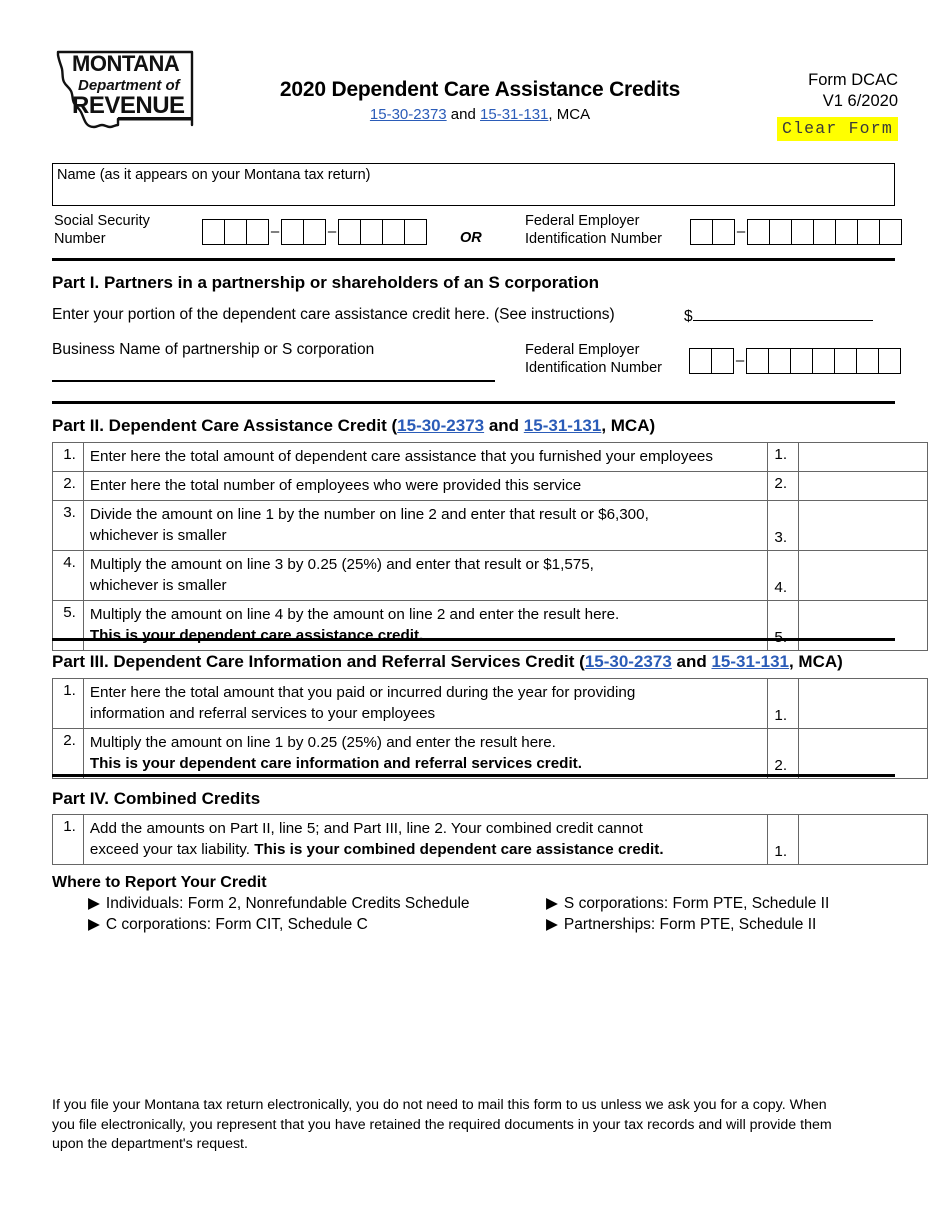 The height and width of the screenshot is (1230, 950). I want to click on part-3-statute-link-1: 15-30-2373, so click(628, 661).